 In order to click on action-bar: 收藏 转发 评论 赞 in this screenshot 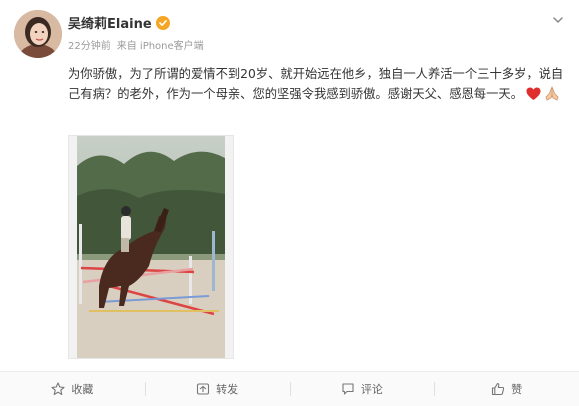, I will do `click(289, 389)`.